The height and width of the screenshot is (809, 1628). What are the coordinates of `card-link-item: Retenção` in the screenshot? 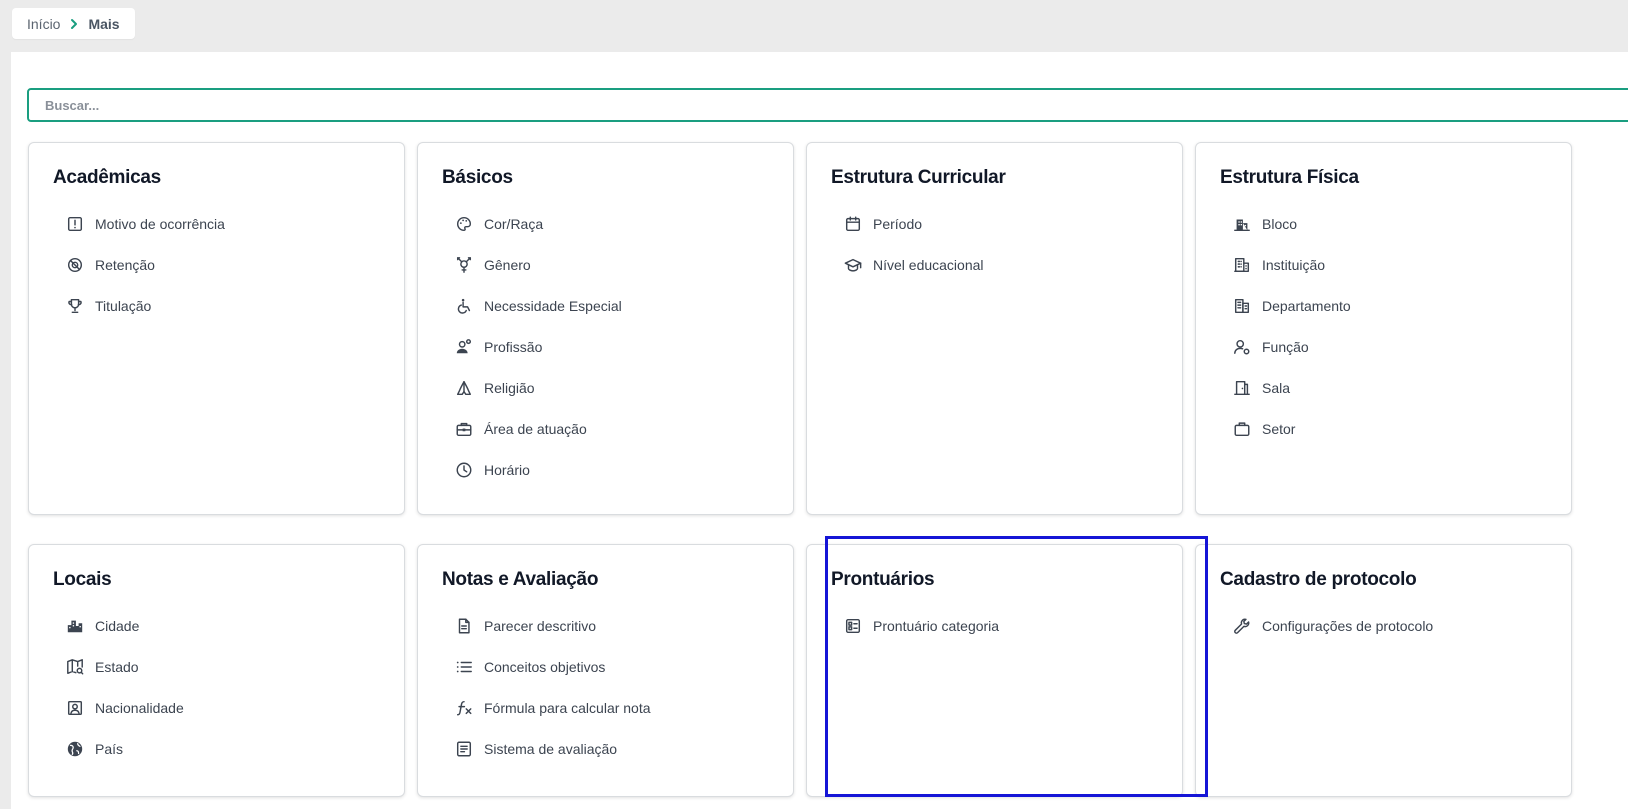 It's located at (145, 264).